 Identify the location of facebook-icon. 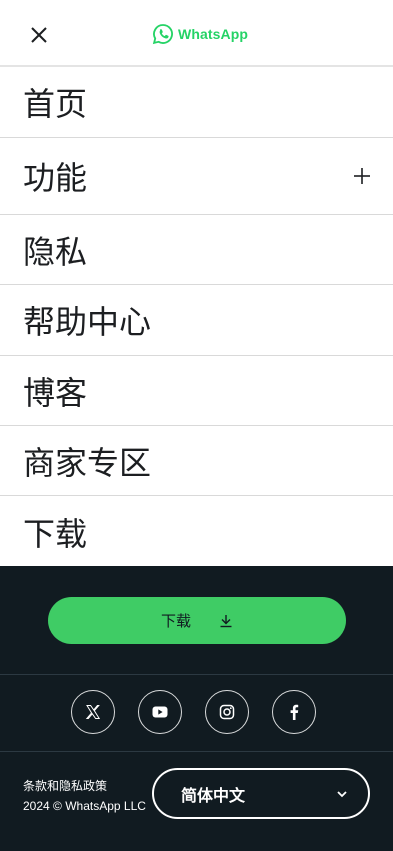
(294, 712).